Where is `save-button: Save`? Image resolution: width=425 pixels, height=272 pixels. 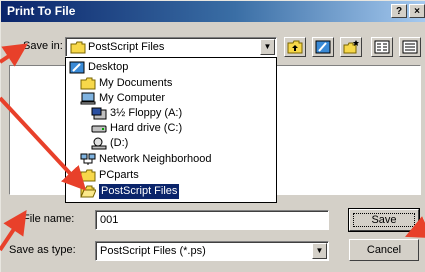 save-button: Save is located at coordinates (384, 220).